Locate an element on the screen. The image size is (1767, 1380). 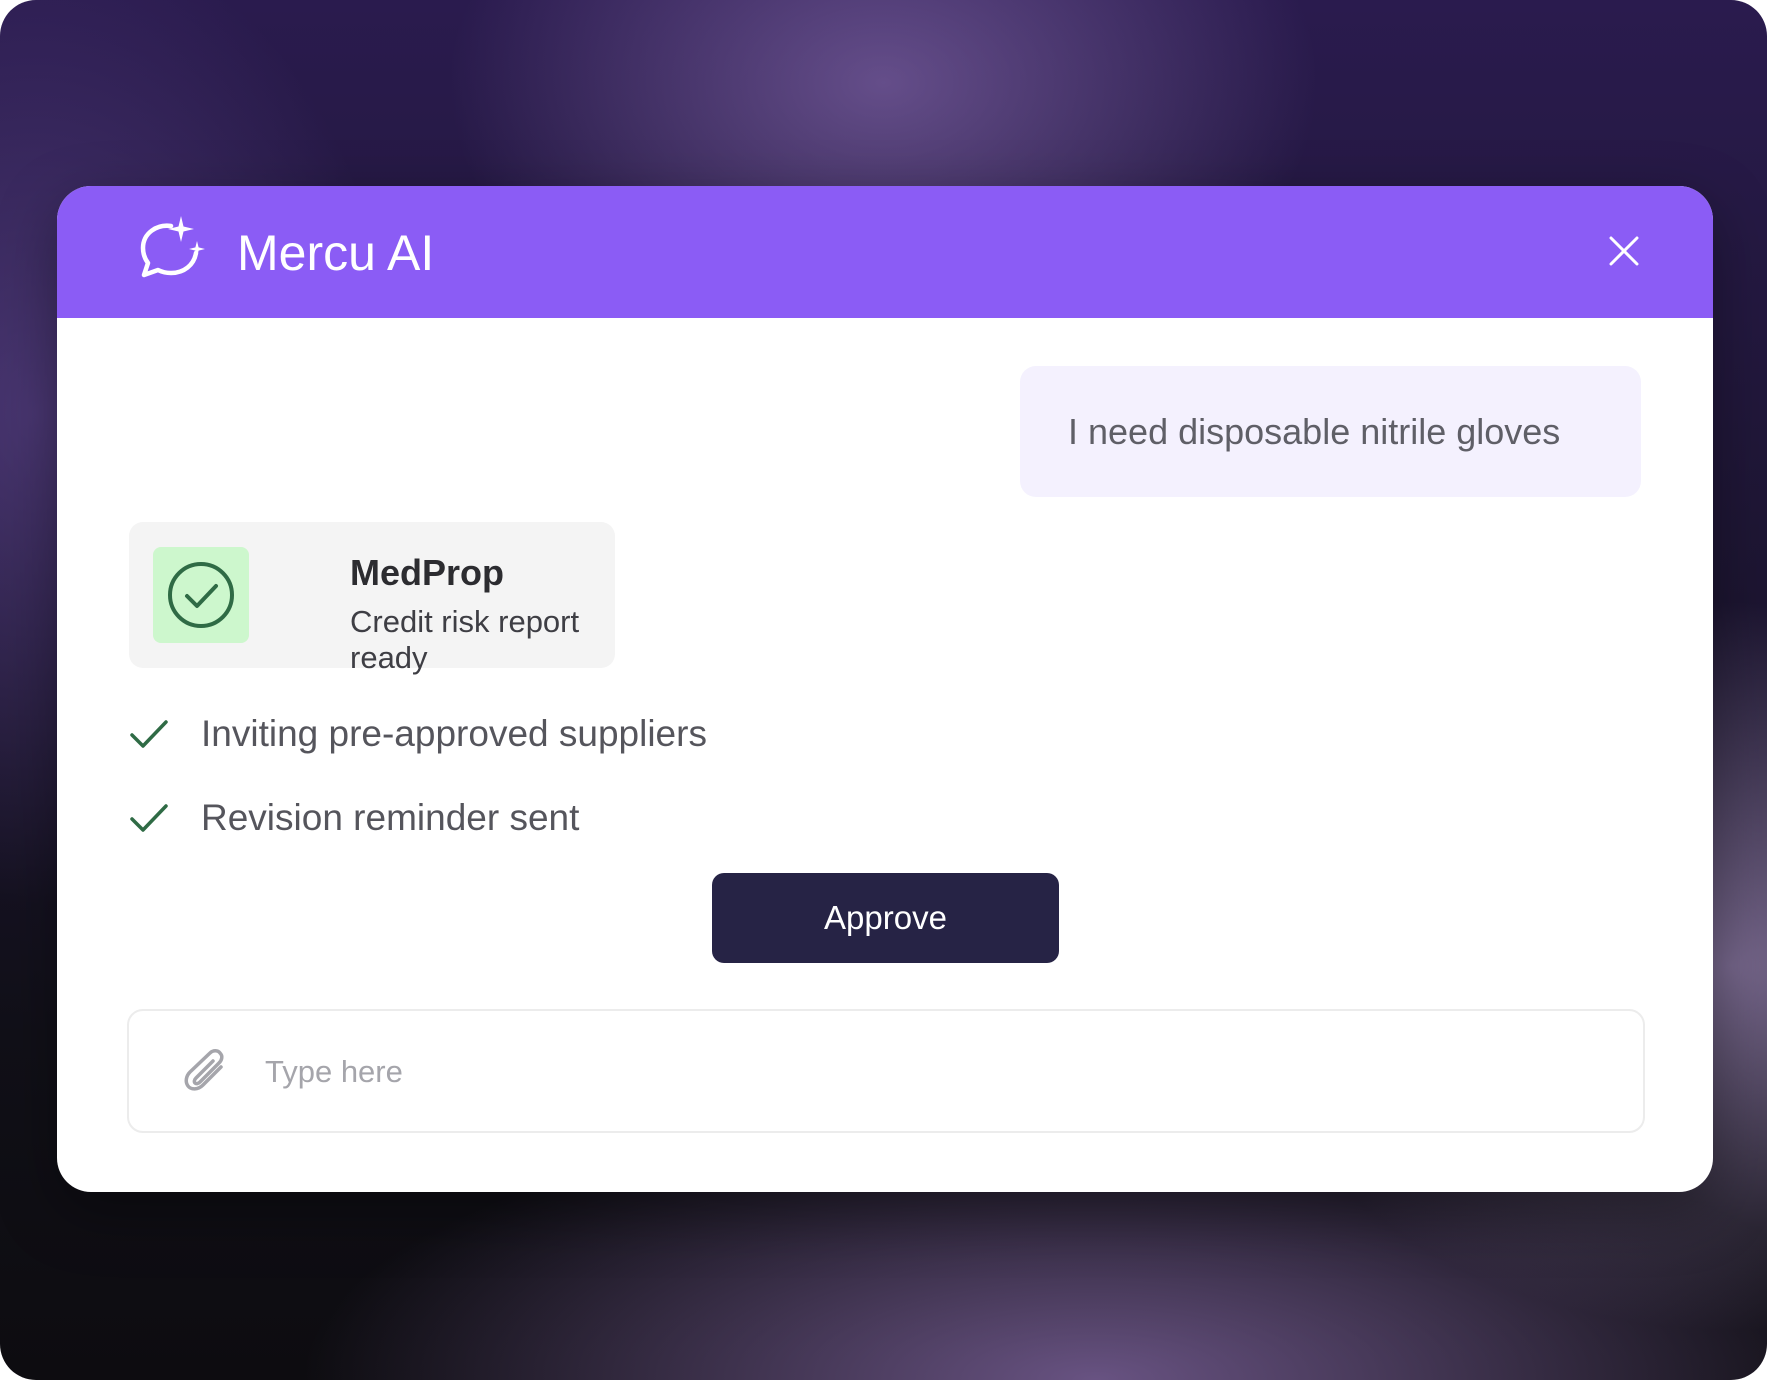
approve-button: Approve is located at coordinates (885, 918).